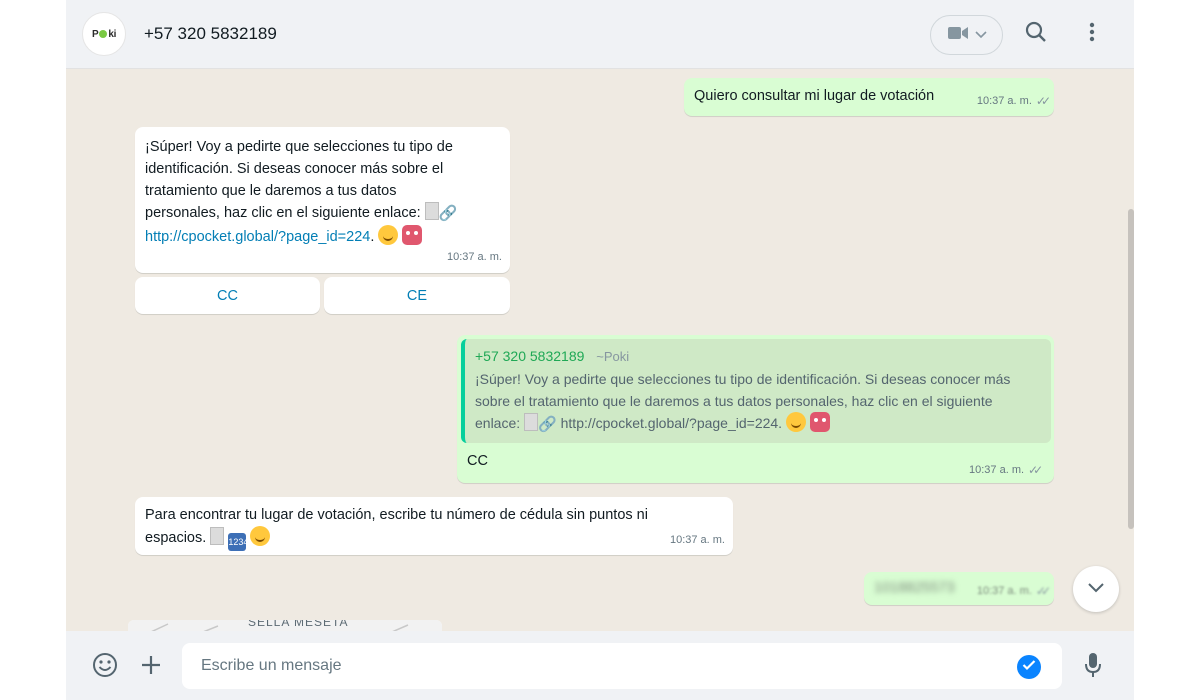 Image resolution: width=1200 pixels, height=700 pixels. I want to click on partial-image-message: SELLA MESETA, so click(285, 625).